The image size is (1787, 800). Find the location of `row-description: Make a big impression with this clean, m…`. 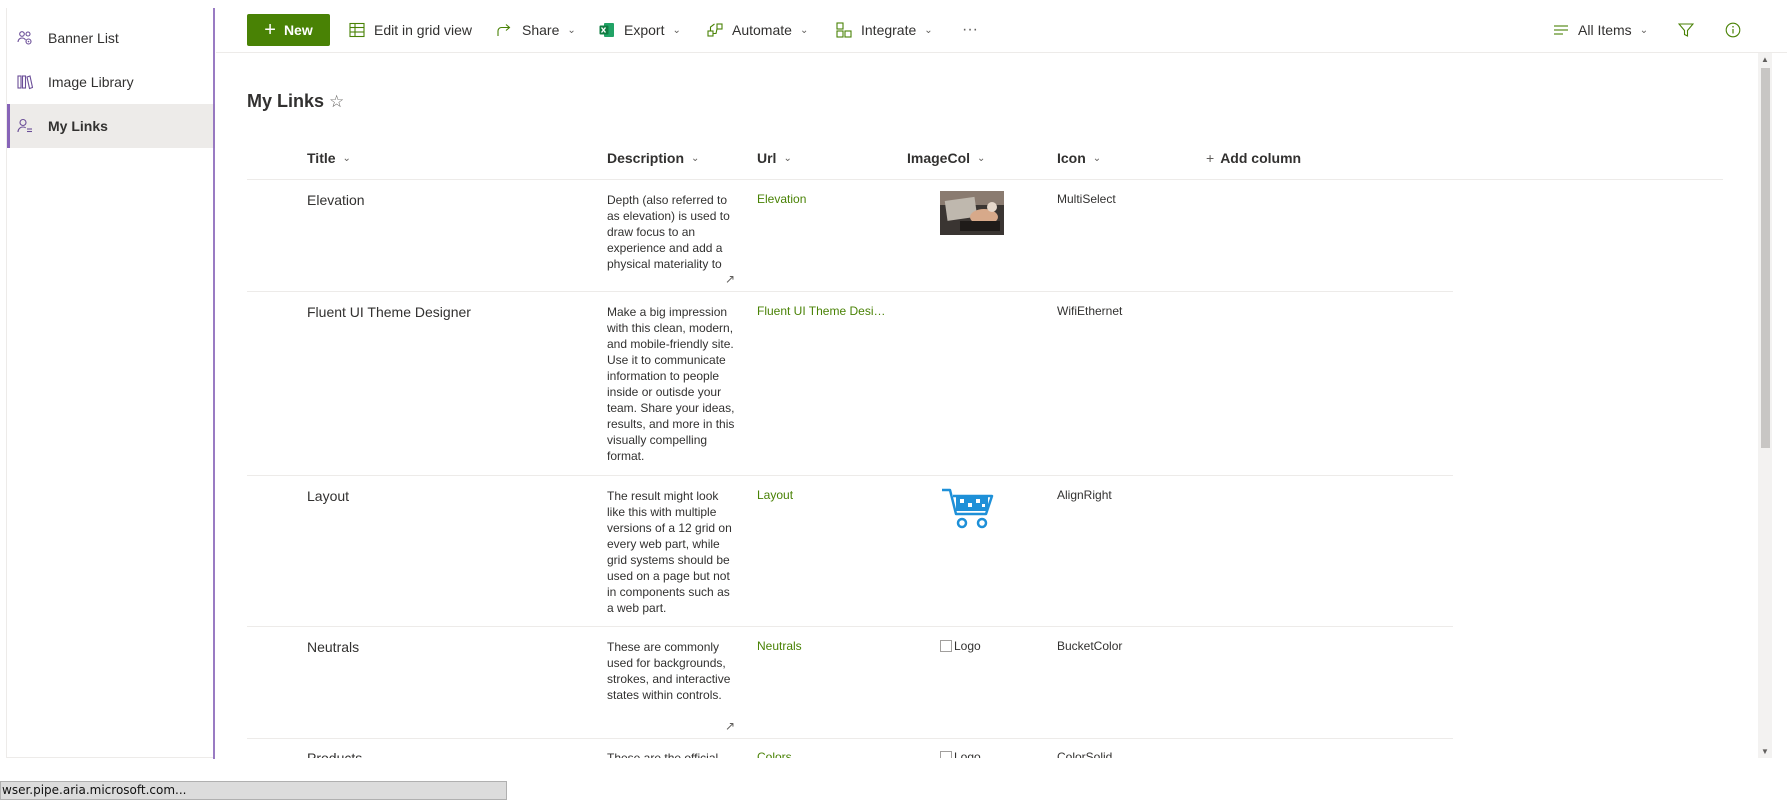

row-description: Make a big impression with this clean, m… is located at coordinates (671, 384).